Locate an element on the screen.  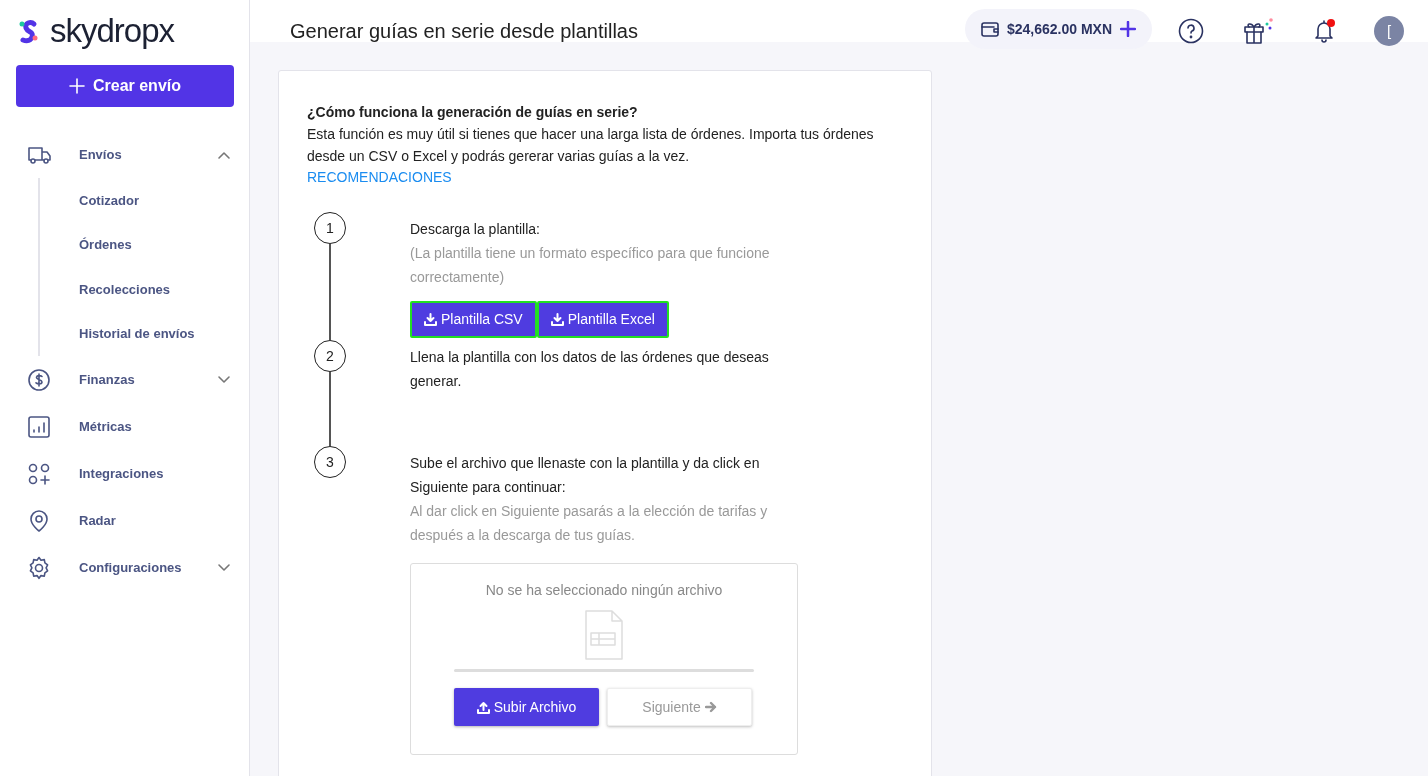
bar-chart-icon is located at coordinates (39, 426).